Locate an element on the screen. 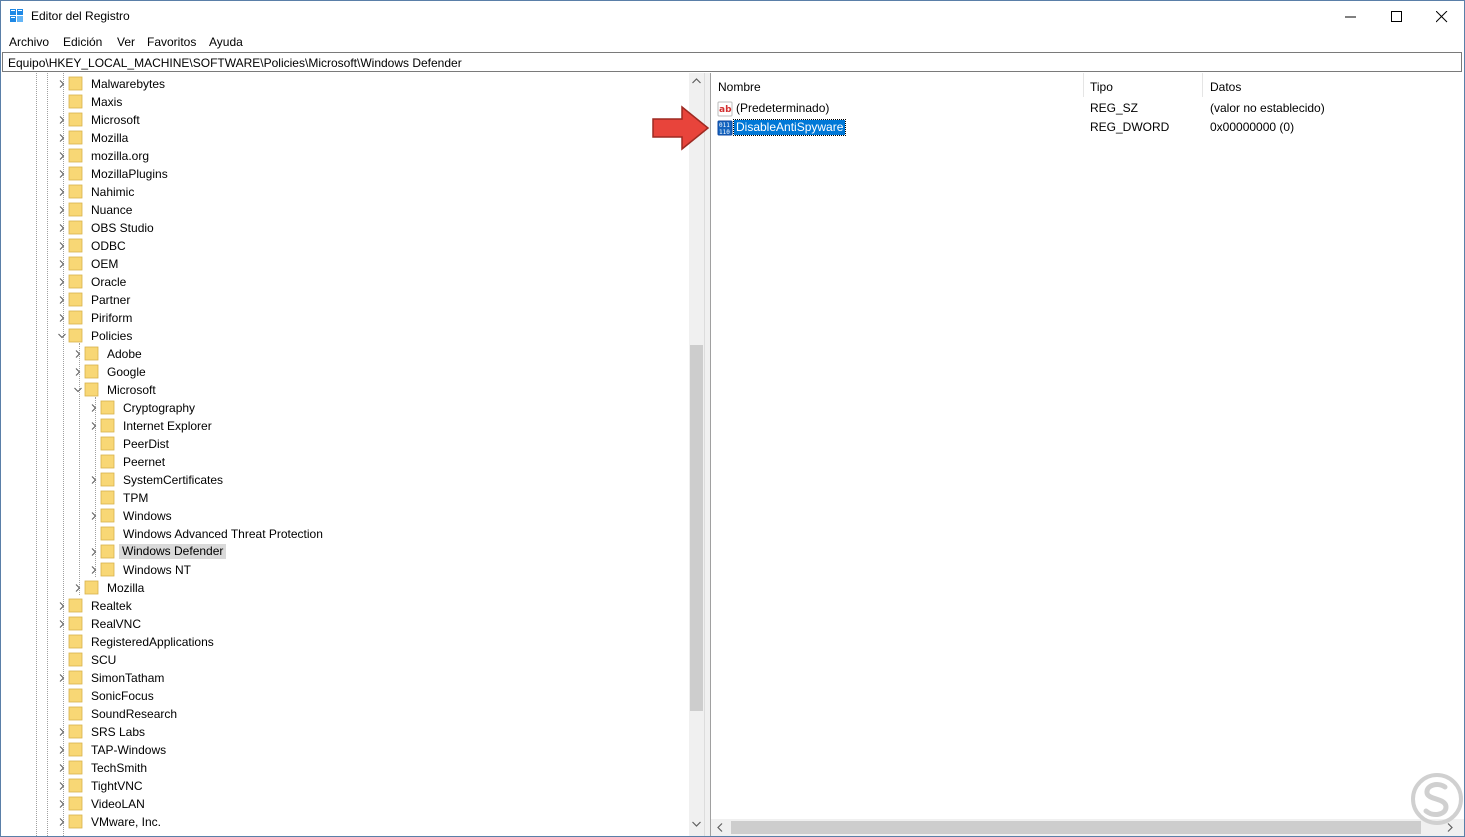 The height and width of the screenshot is (837, 1465). column-header-nombre: Nombre is located at coordinates (897, 85).